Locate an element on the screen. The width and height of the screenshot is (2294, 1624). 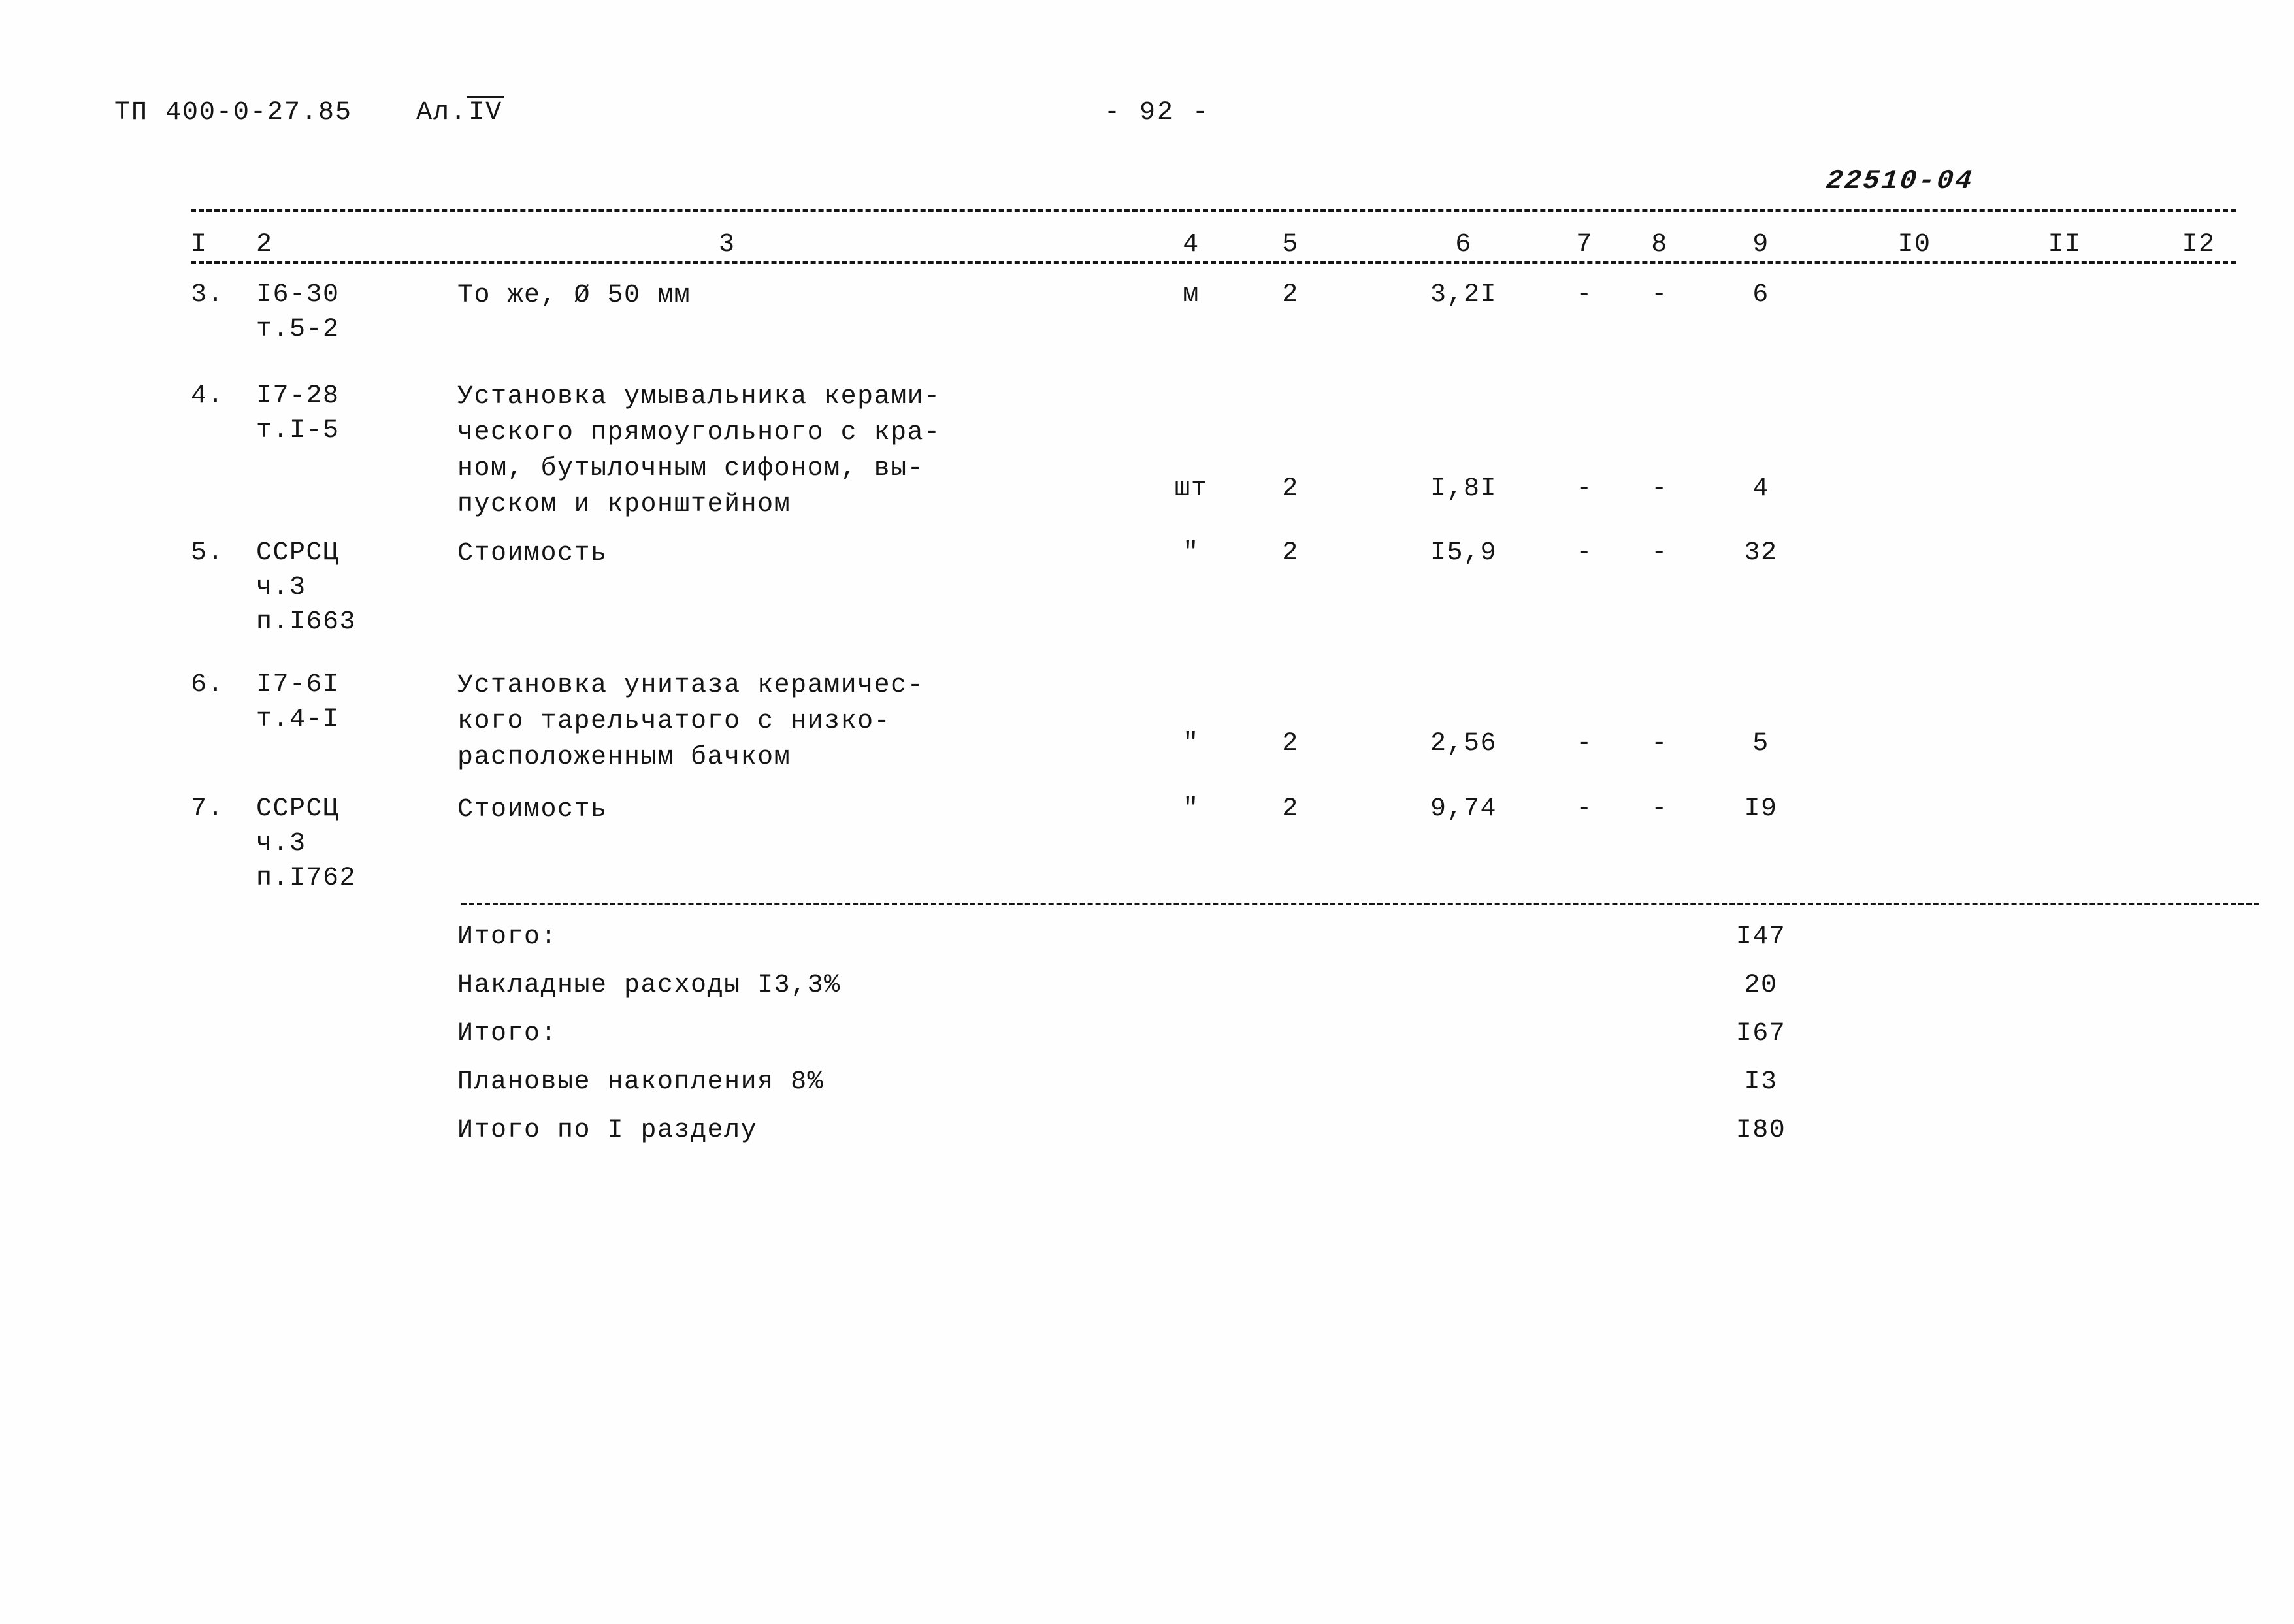
total-label-overhead: Накладные расходы I3,3% is located at coordinates (649, 985).